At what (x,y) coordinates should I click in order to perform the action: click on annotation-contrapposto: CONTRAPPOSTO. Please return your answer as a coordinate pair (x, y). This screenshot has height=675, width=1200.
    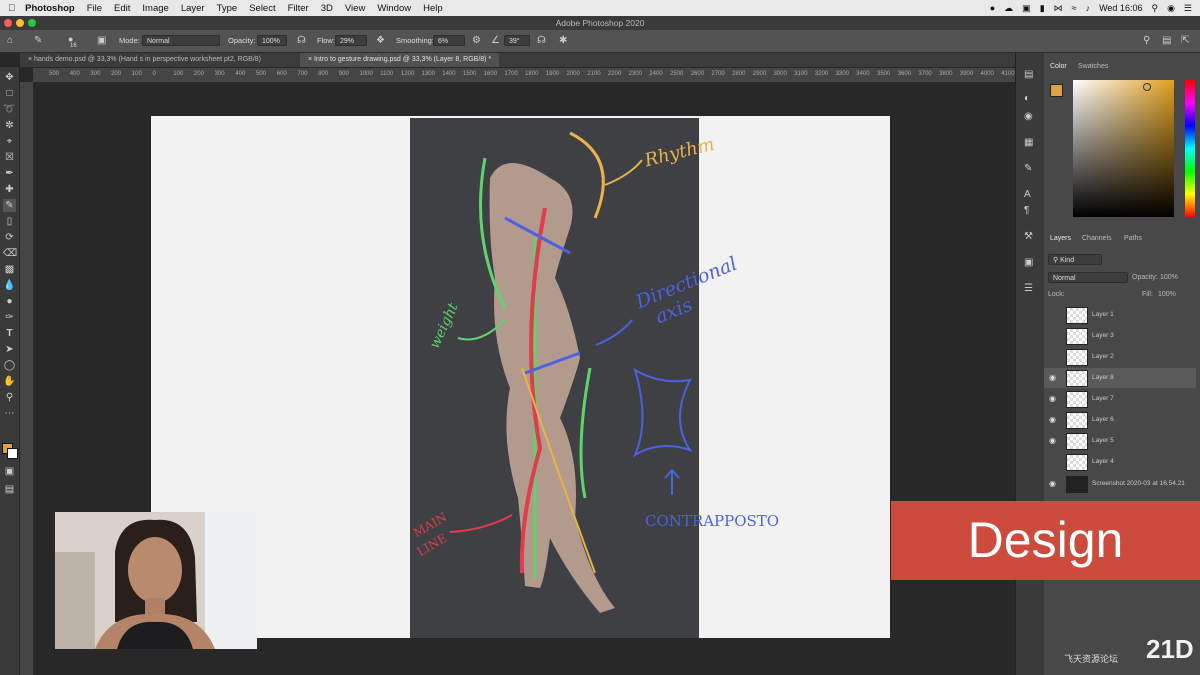
    Looking at the image, I should click on (712, 521).